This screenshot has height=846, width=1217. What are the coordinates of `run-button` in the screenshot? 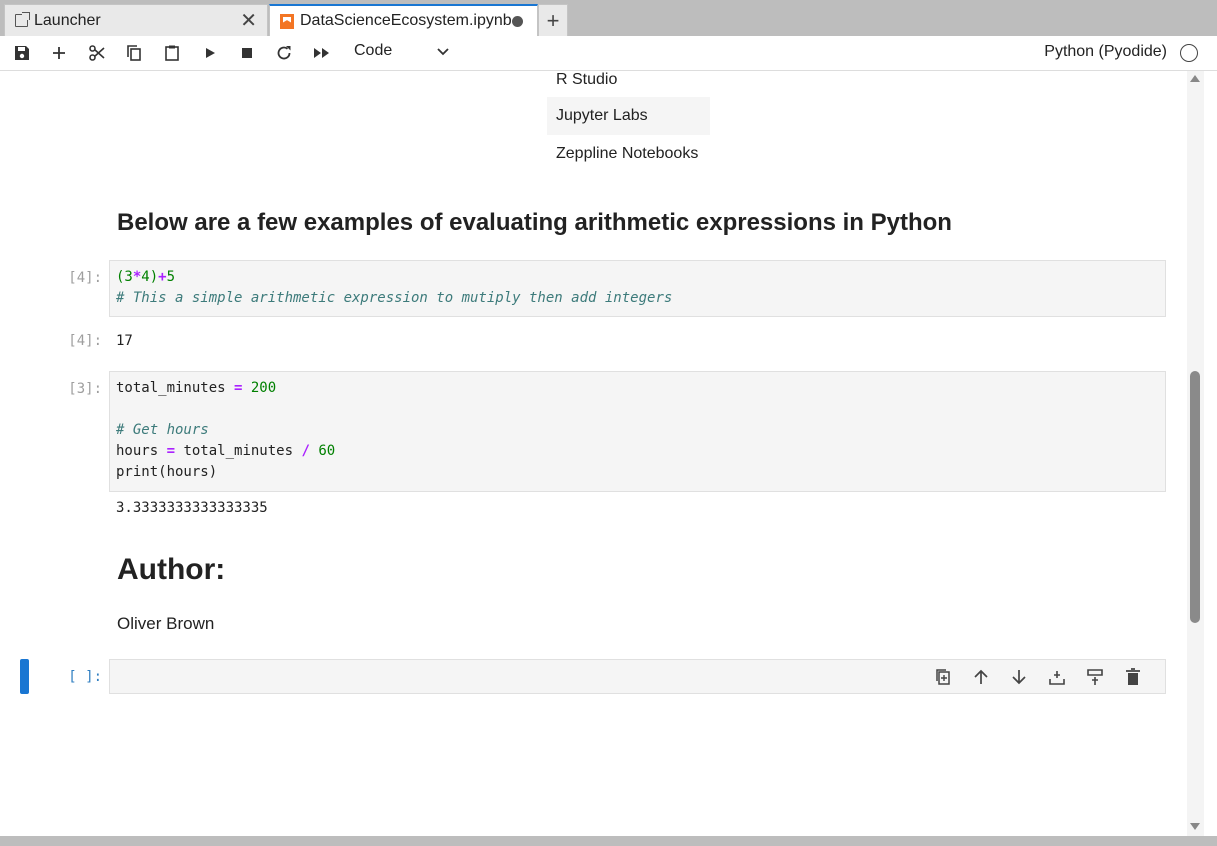 It's located at (210, 53).